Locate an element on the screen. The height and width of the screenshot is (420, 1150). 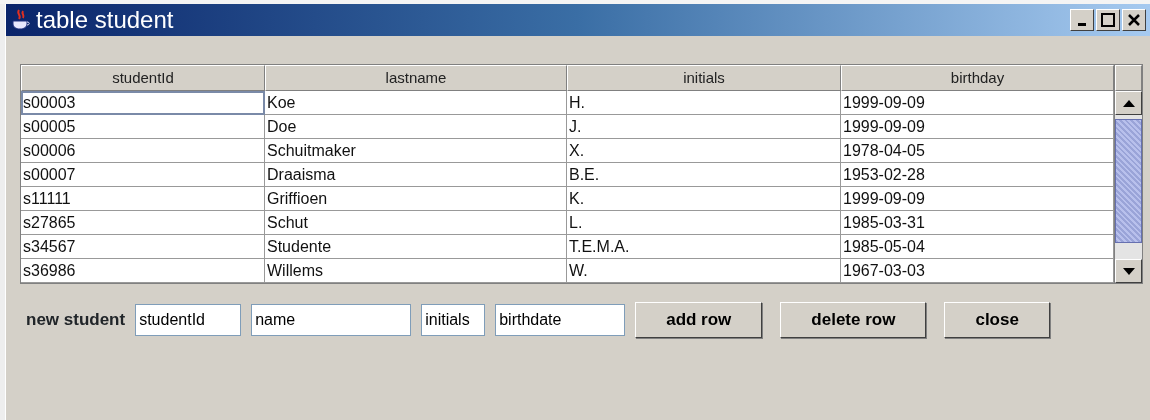
action-button: delete row is located at coordinates (853, 320).